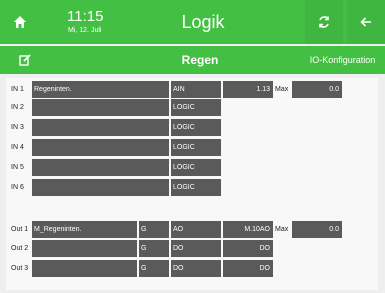 This screenshot has height=293, width=385. I want to click on output-value-field: M.10AO, so click(248, 229).